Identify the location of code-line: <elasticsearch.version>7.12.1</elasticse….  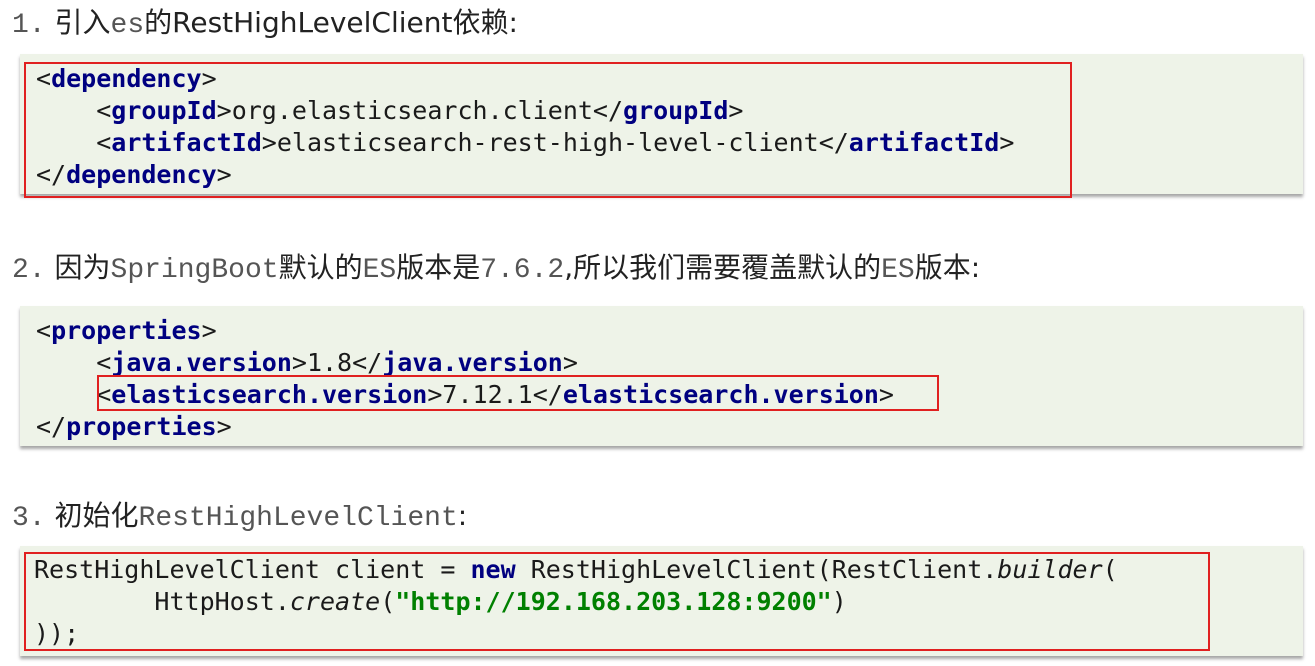
(495, 394).